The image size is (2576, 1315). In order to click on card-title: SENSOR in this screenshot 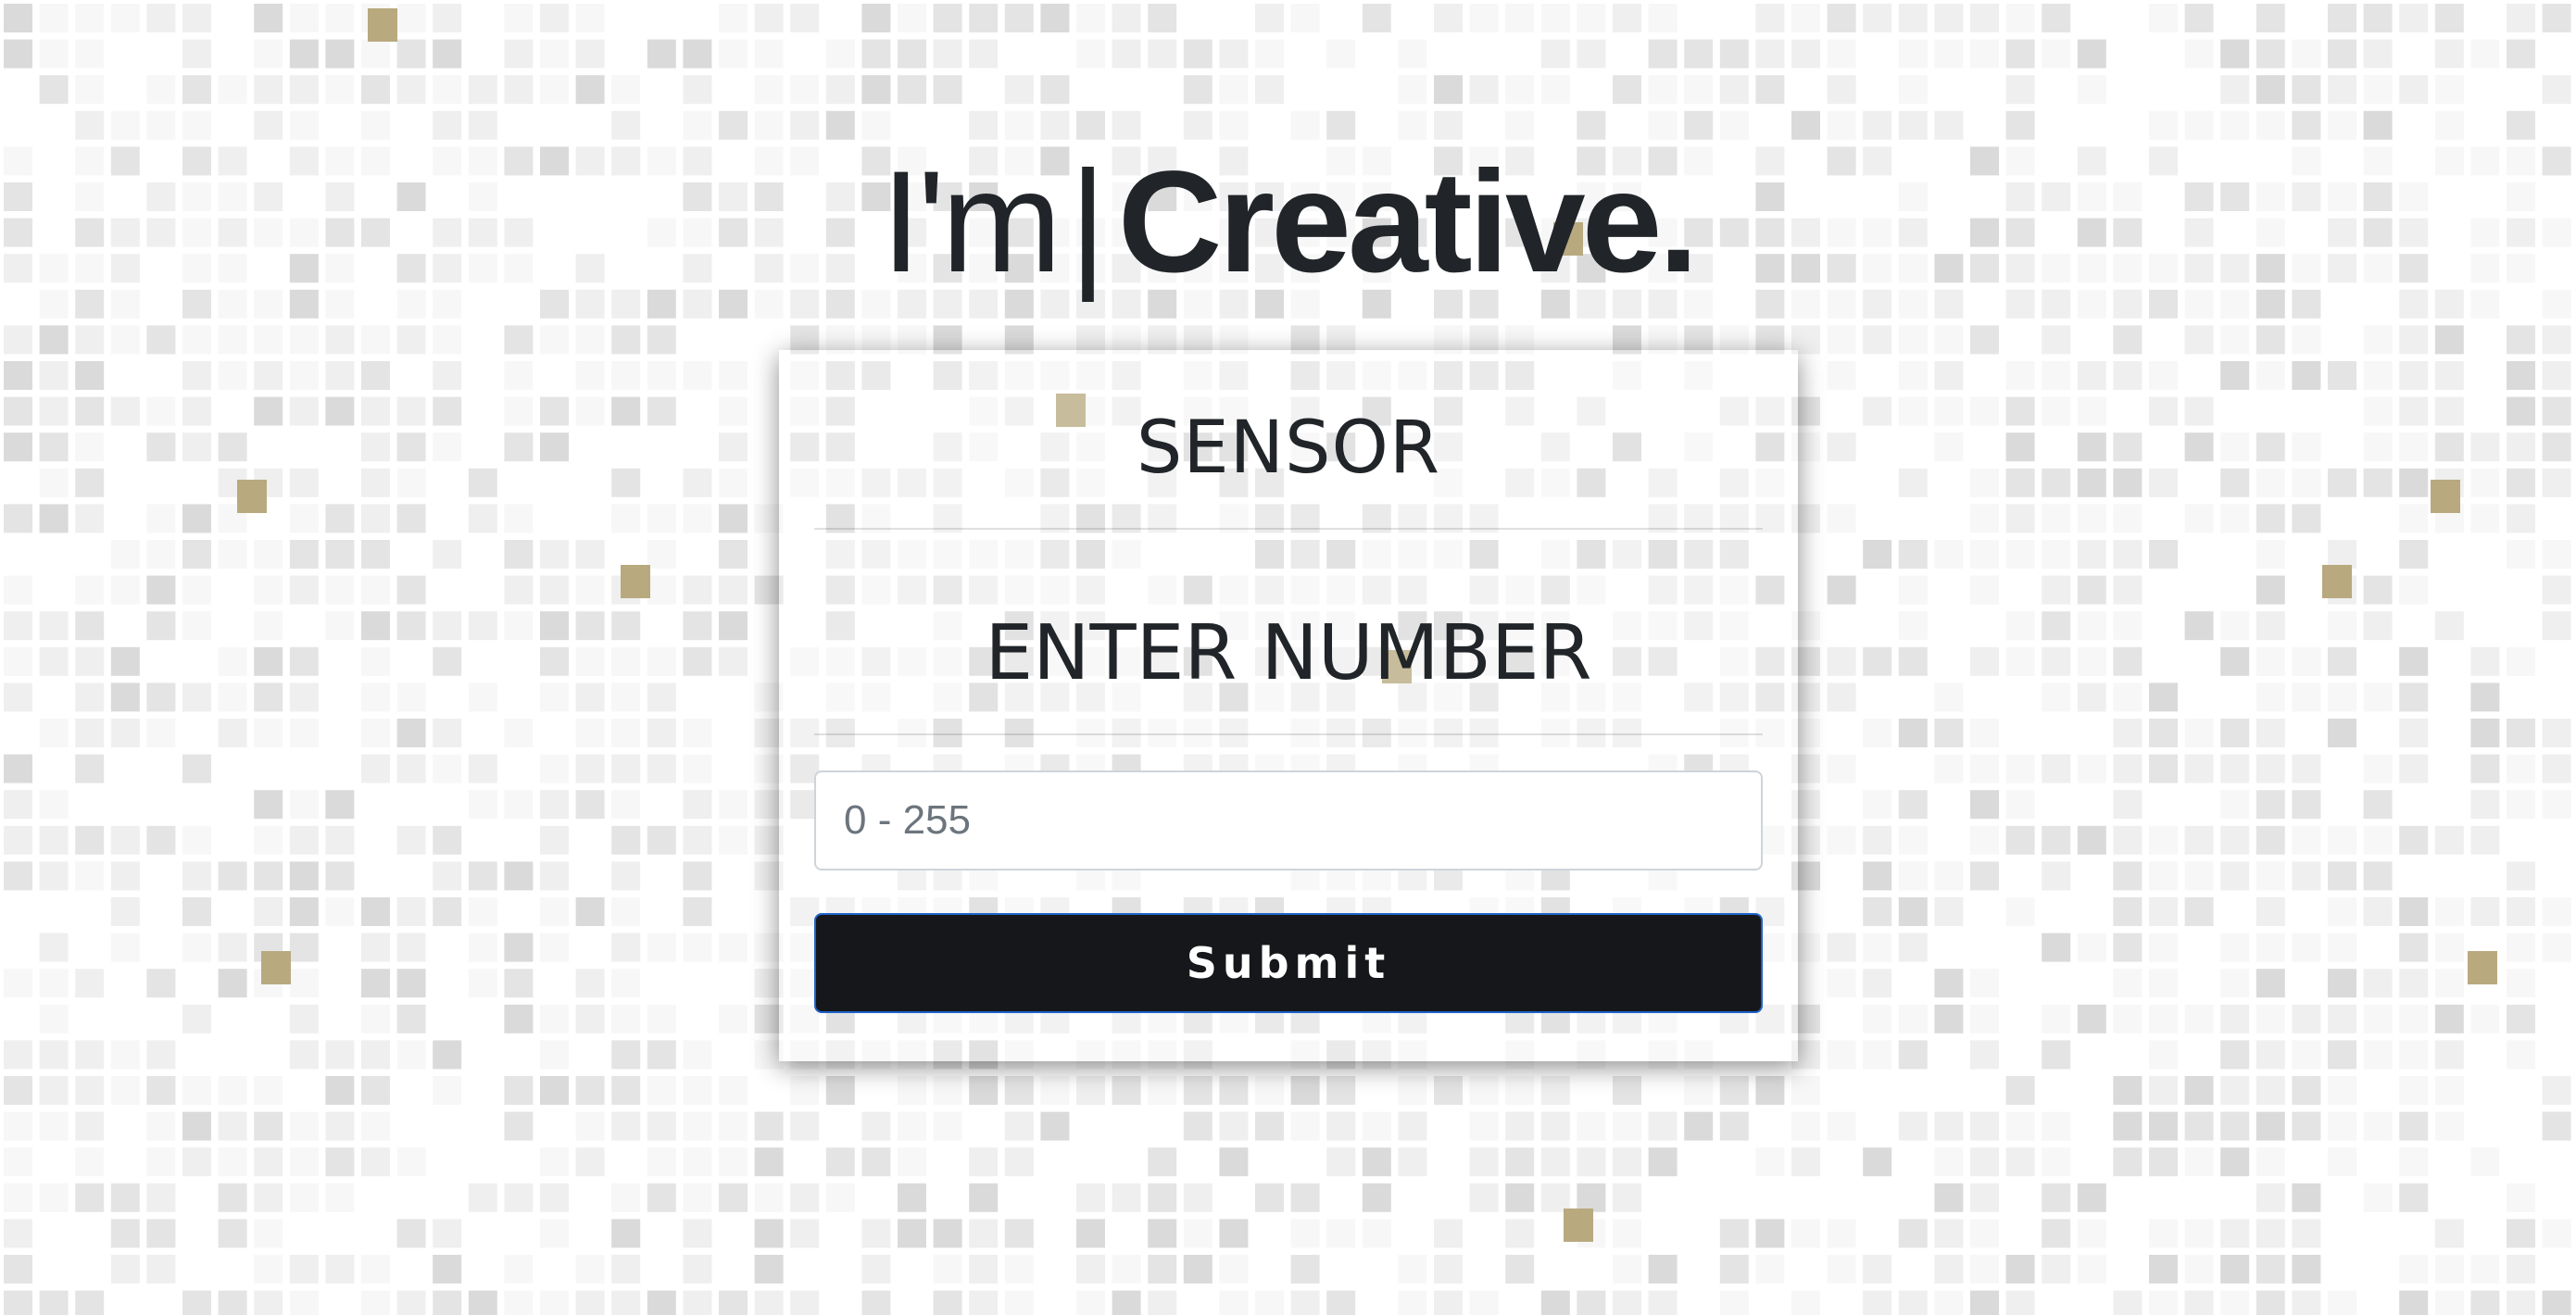, I will do `click(1288, 448)`.